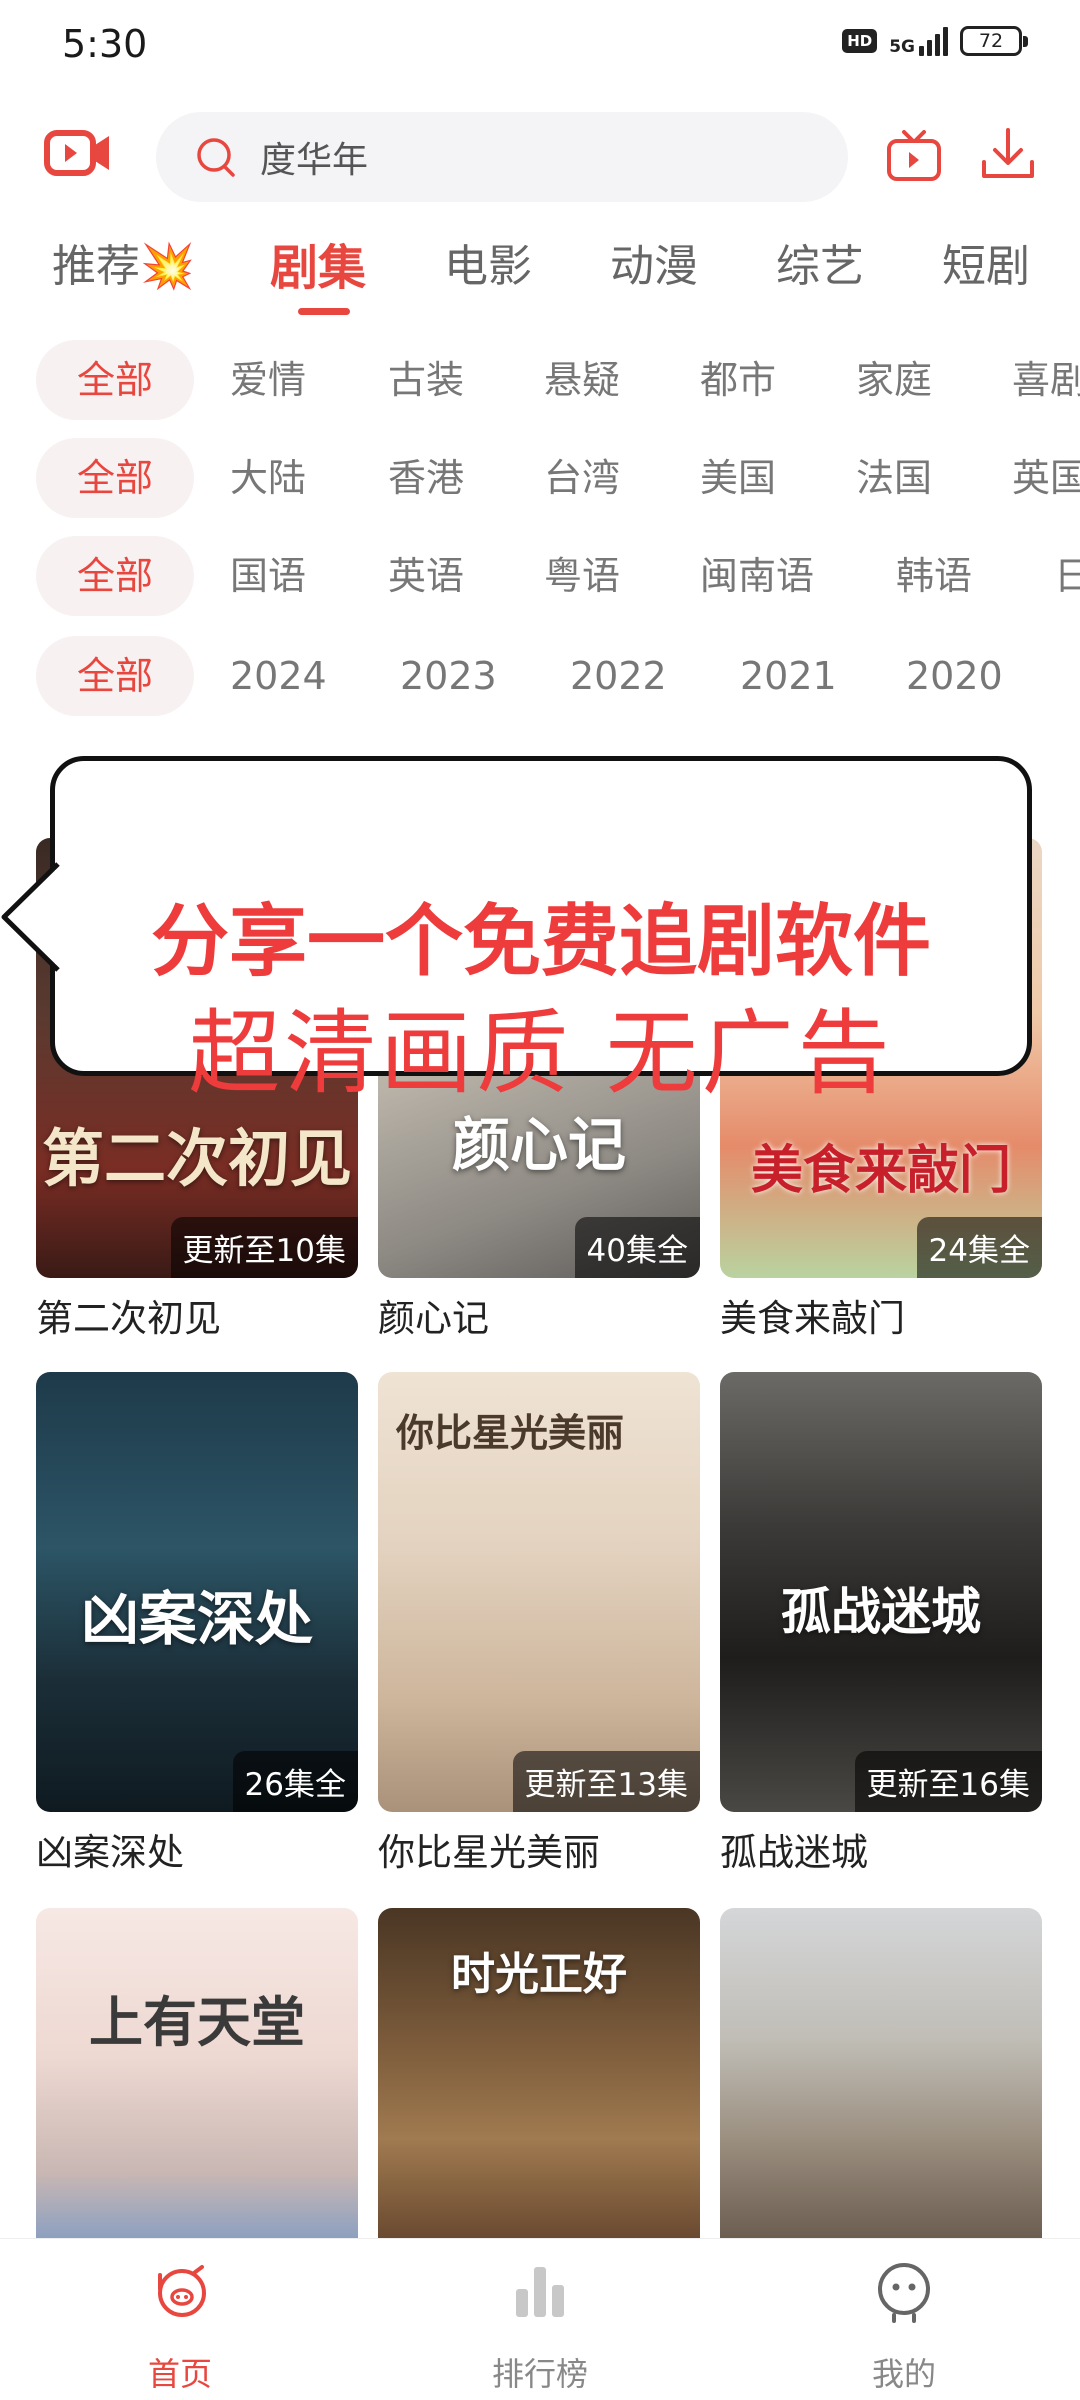  What do you see at coordinates (268, 380) in the screenshot?
I see `filter-option: 爱情` at bounding box center [268, 380].